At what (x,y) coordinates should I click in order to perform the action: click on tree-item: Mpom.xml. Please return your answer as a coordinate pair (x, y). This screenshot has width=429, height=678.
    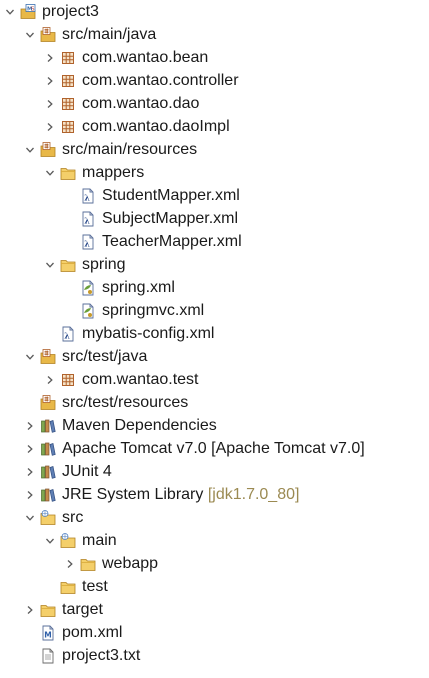
    Looking at the image, I should click on (214, 632).